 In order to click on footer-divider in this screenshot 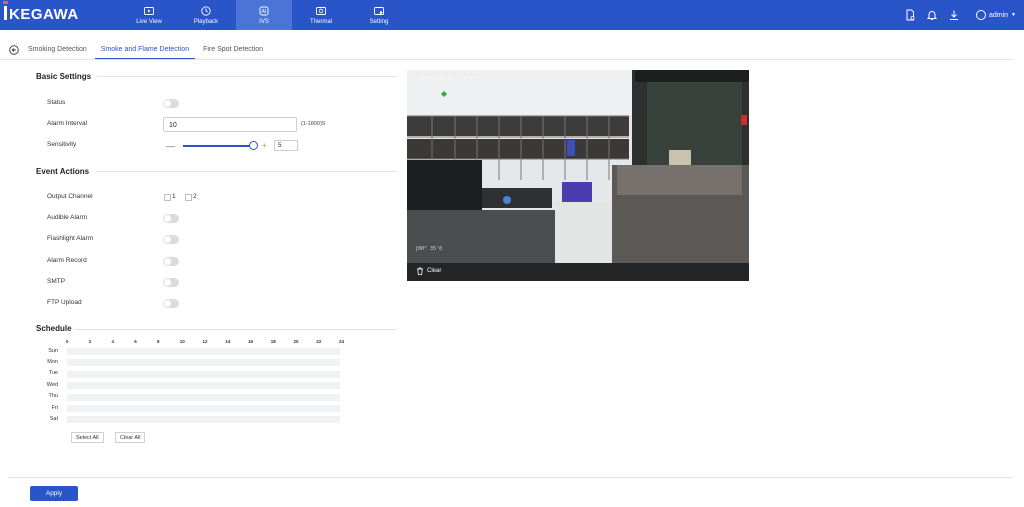, I will do `click(510, 477)`.